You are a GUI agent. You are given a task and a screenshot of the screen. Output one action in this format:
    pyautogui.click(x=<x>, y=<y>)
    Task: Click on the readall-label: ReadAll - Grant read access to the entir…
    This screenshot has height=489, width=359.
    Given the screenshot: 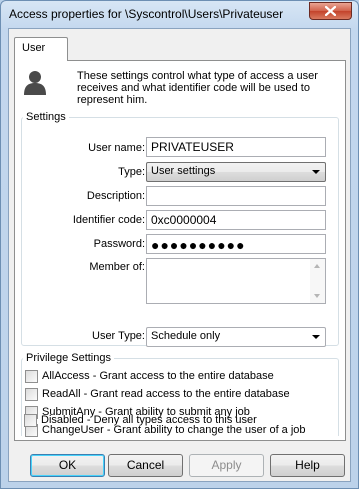 What is the action you would take?
    pyautogui.click(x=166, y=394)
    